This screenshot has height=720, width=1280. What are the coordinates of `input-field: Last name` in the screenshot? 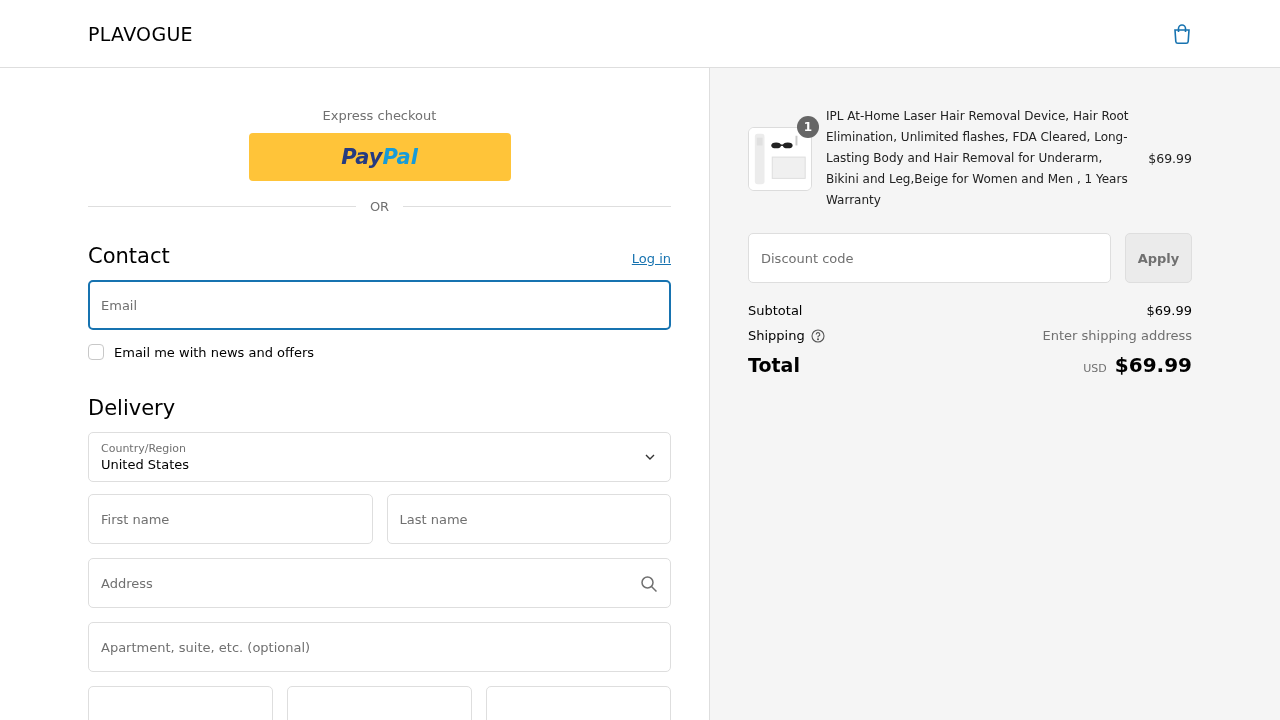 It's located at (528, 519).